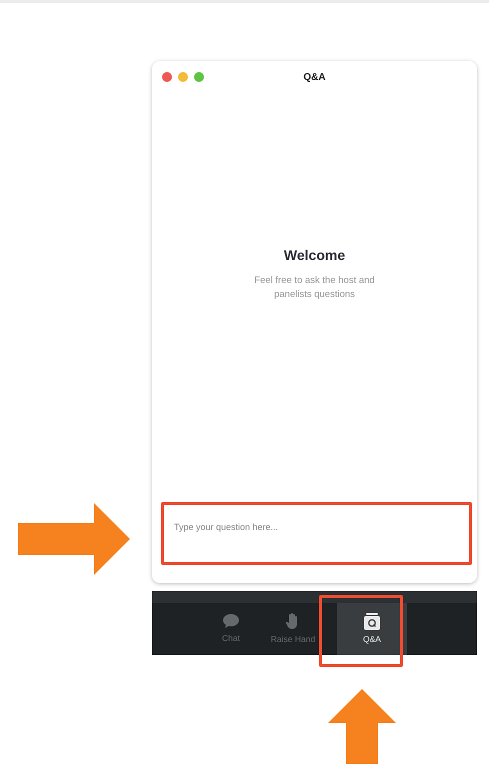 The width and height of the screenshot is (489, 765). I want to click on toolbar-button: Chat, so click(231, 629).